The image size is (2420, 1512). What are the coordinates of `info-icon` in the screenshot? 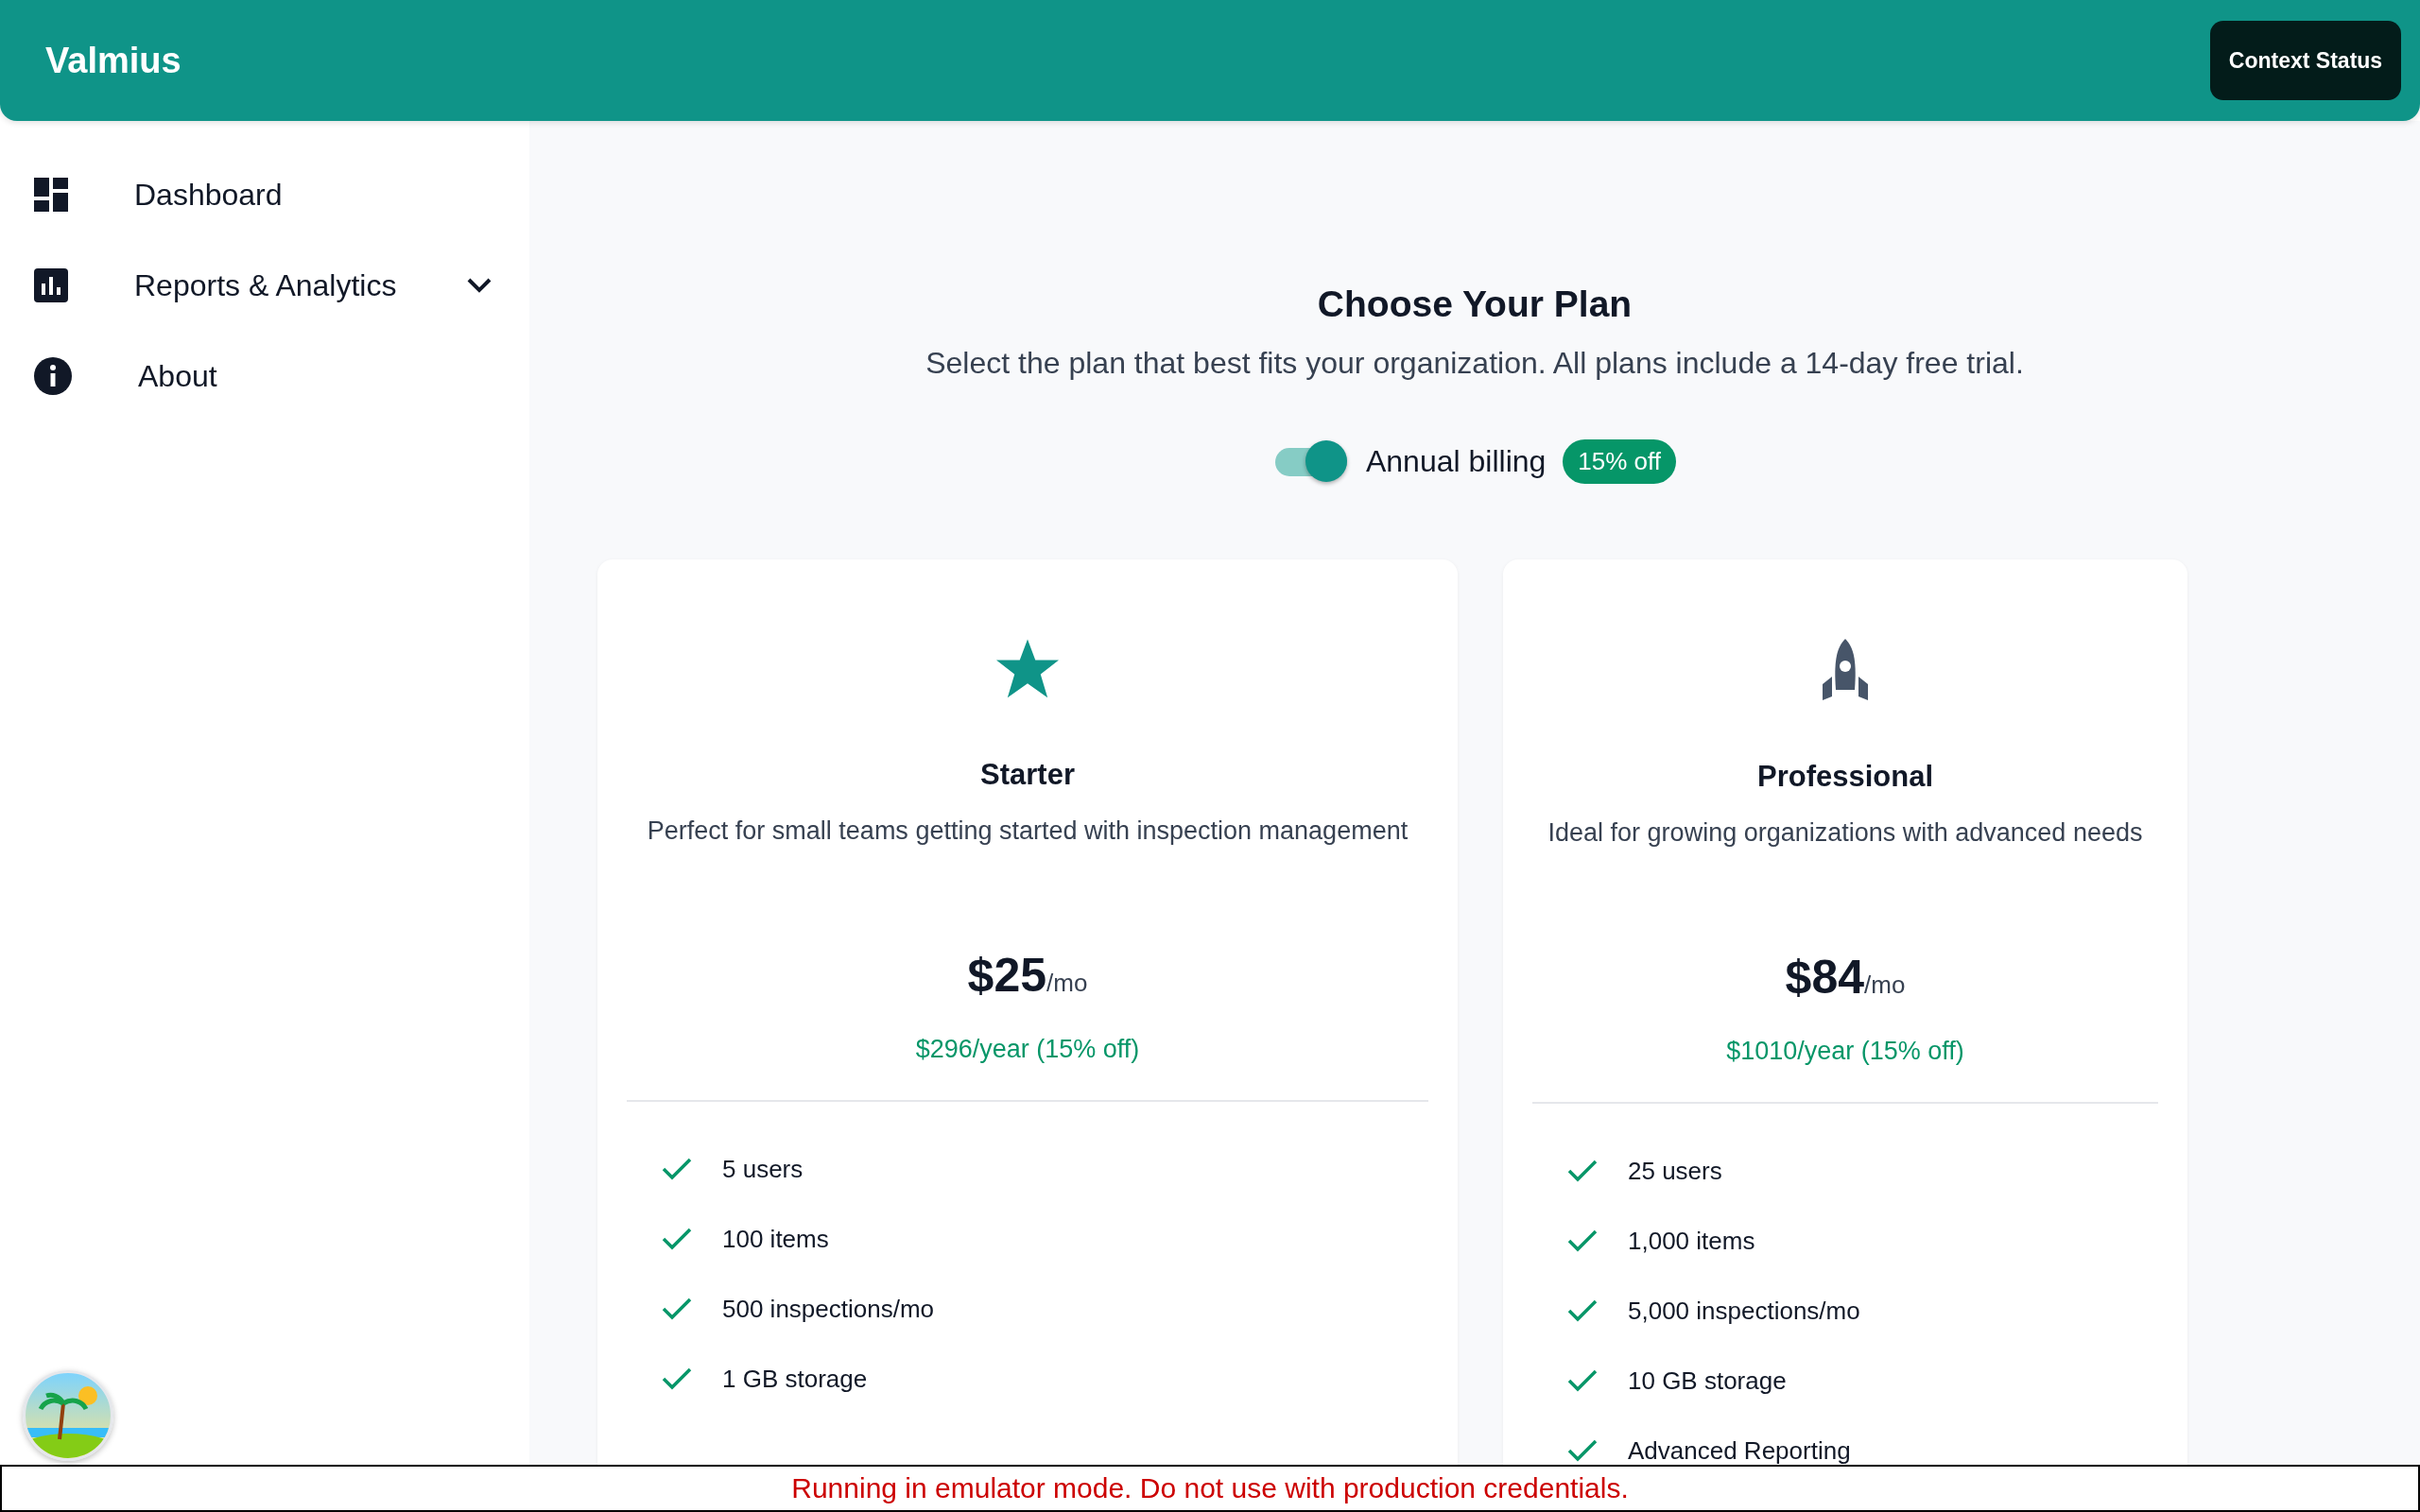 It's located at (53, 376).